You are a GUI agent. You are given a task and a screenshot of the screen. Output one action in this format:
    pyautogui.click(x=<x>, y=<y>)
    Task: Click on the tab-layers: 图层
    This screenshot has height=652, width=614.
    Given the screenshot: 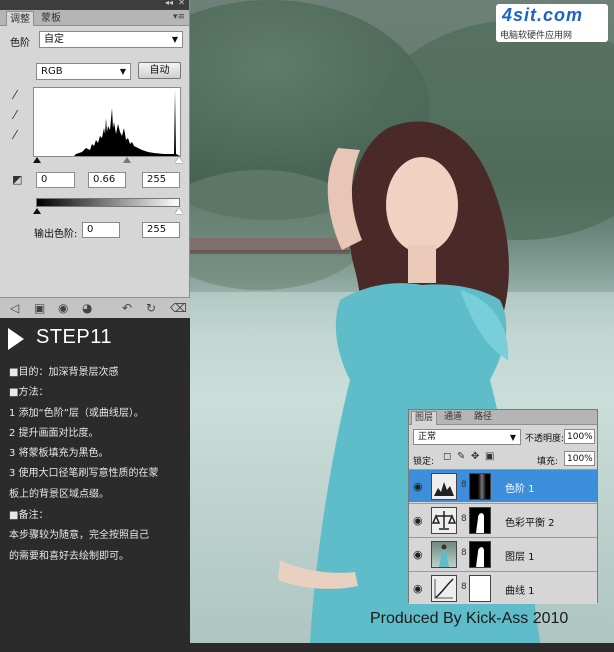 What is the action you would take?
    pyautogui.click(x=424, y=418)
    